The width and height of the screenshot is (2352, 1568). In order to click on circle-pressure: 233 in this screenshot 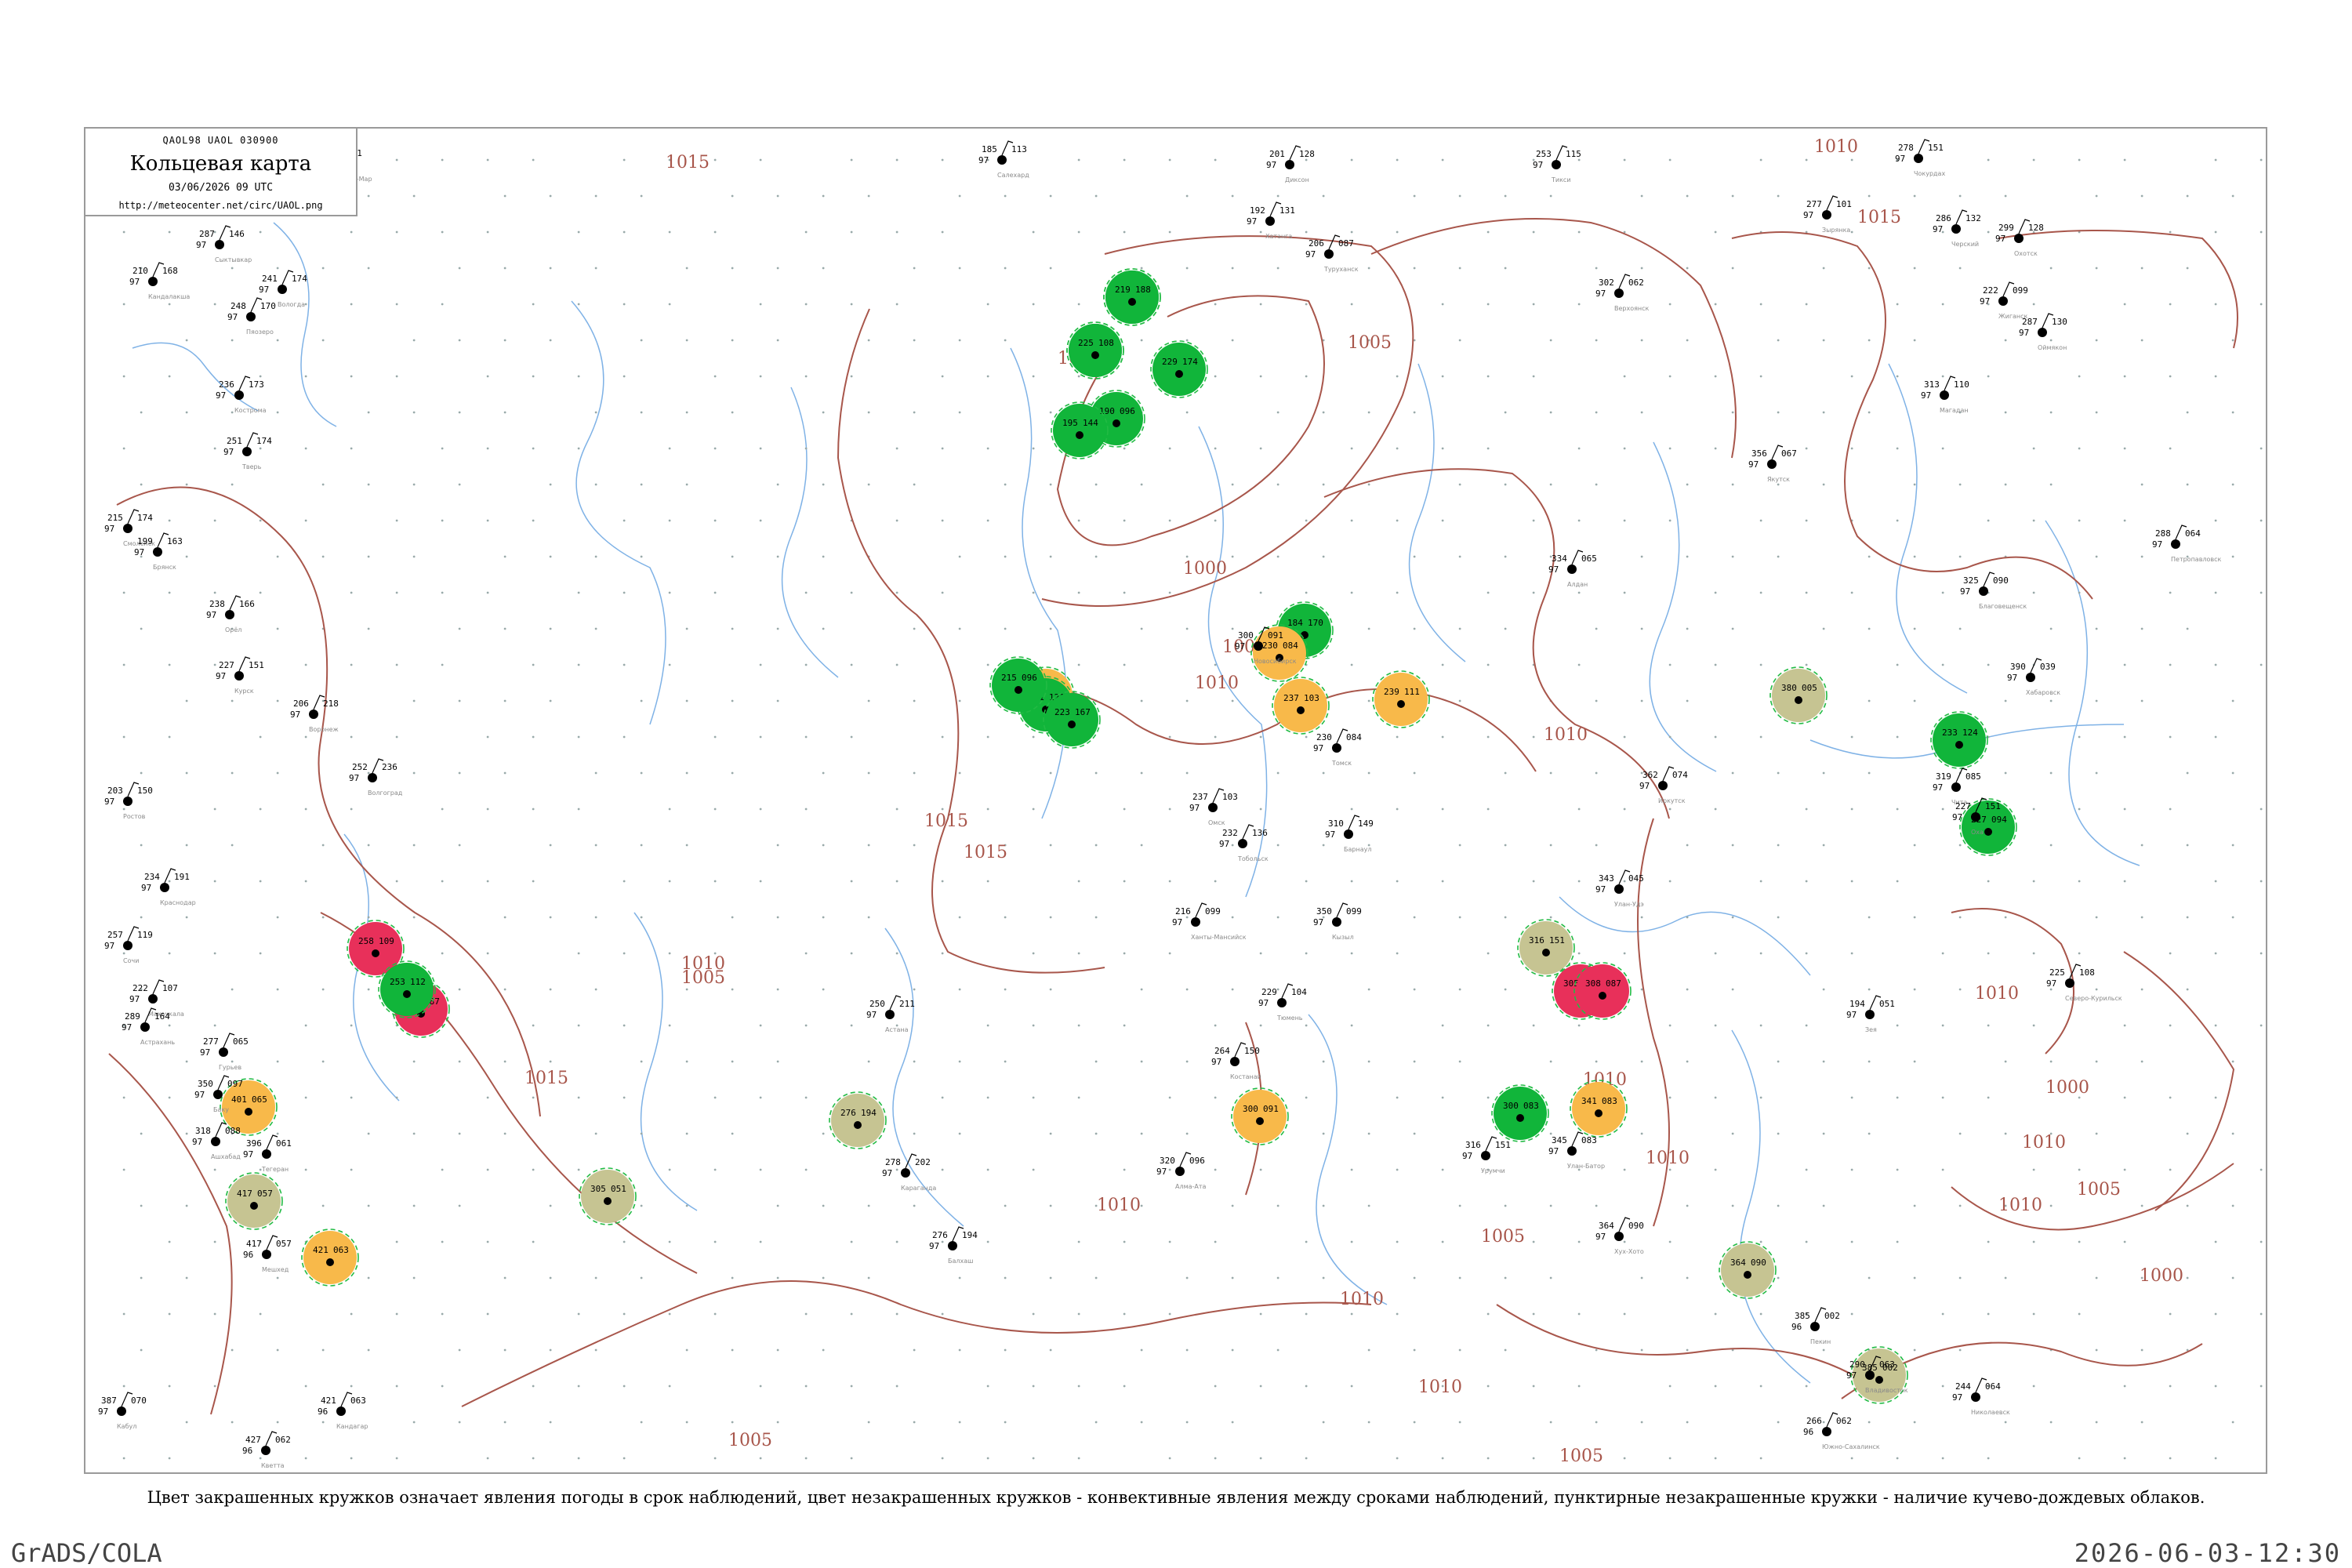, I will do `click(1950, 733)`.